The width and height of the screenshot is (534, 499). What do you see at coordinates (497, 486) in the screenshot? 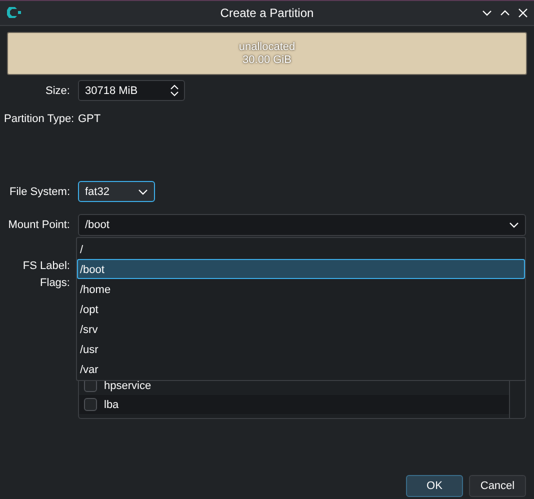
I see `dialog-button: Cancel` at bounding box center [497, 486].